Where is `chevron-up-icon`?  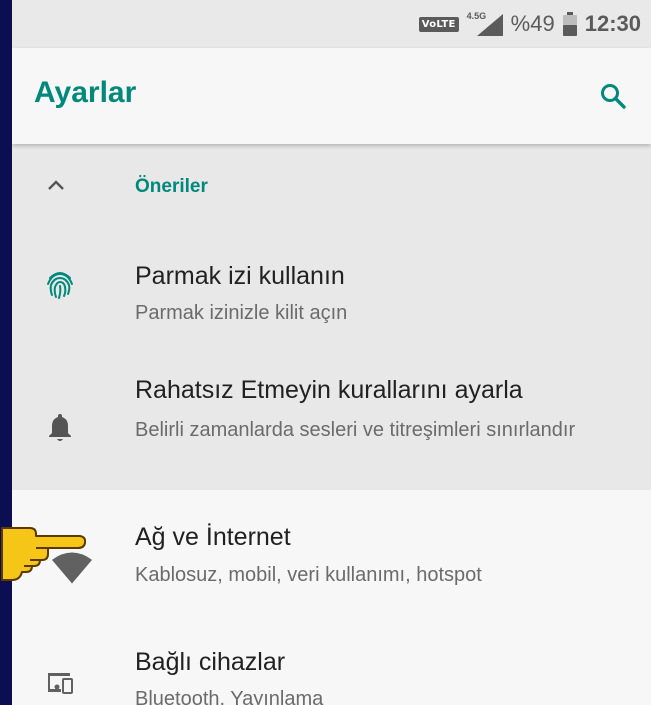
chevron-up-icon is located at coordinates (56, 186).